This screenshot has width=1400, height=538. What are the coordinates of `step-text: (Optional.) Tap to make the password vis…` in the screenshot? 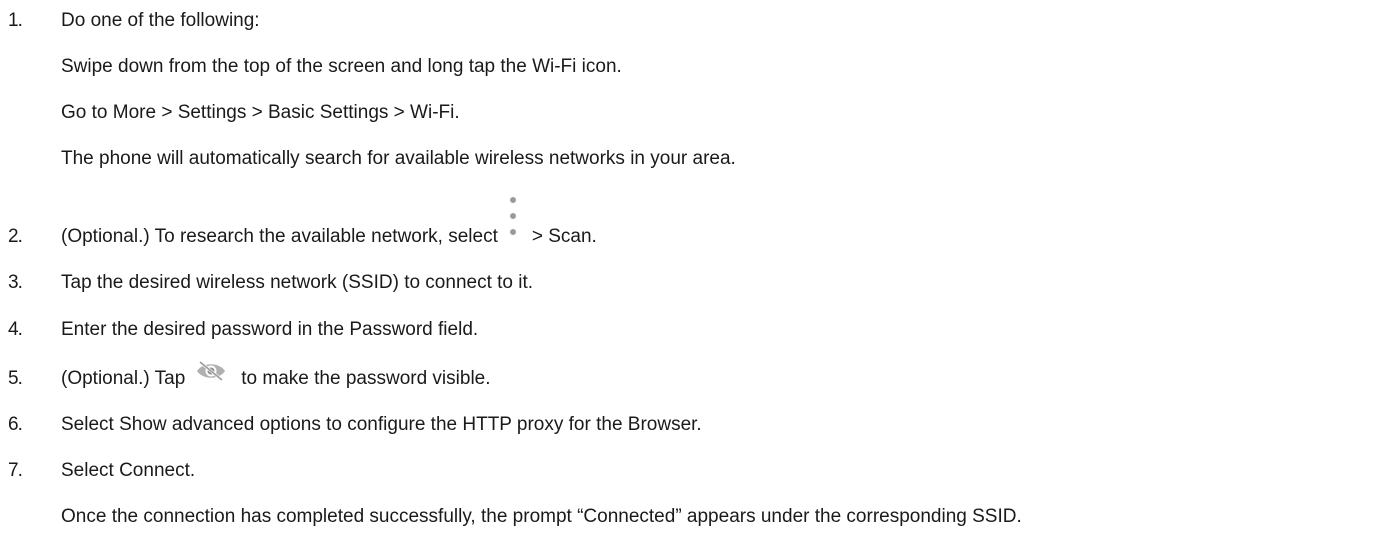 It's located at (276, 375).